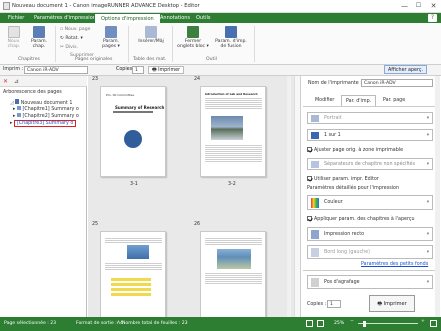 This screenshot has height=331, width=441. Describe the element at coordinates (370, 164) in the screenshot. I see `separator-select: Séparateurs de chapitre non spécifiés ▾` at that location.